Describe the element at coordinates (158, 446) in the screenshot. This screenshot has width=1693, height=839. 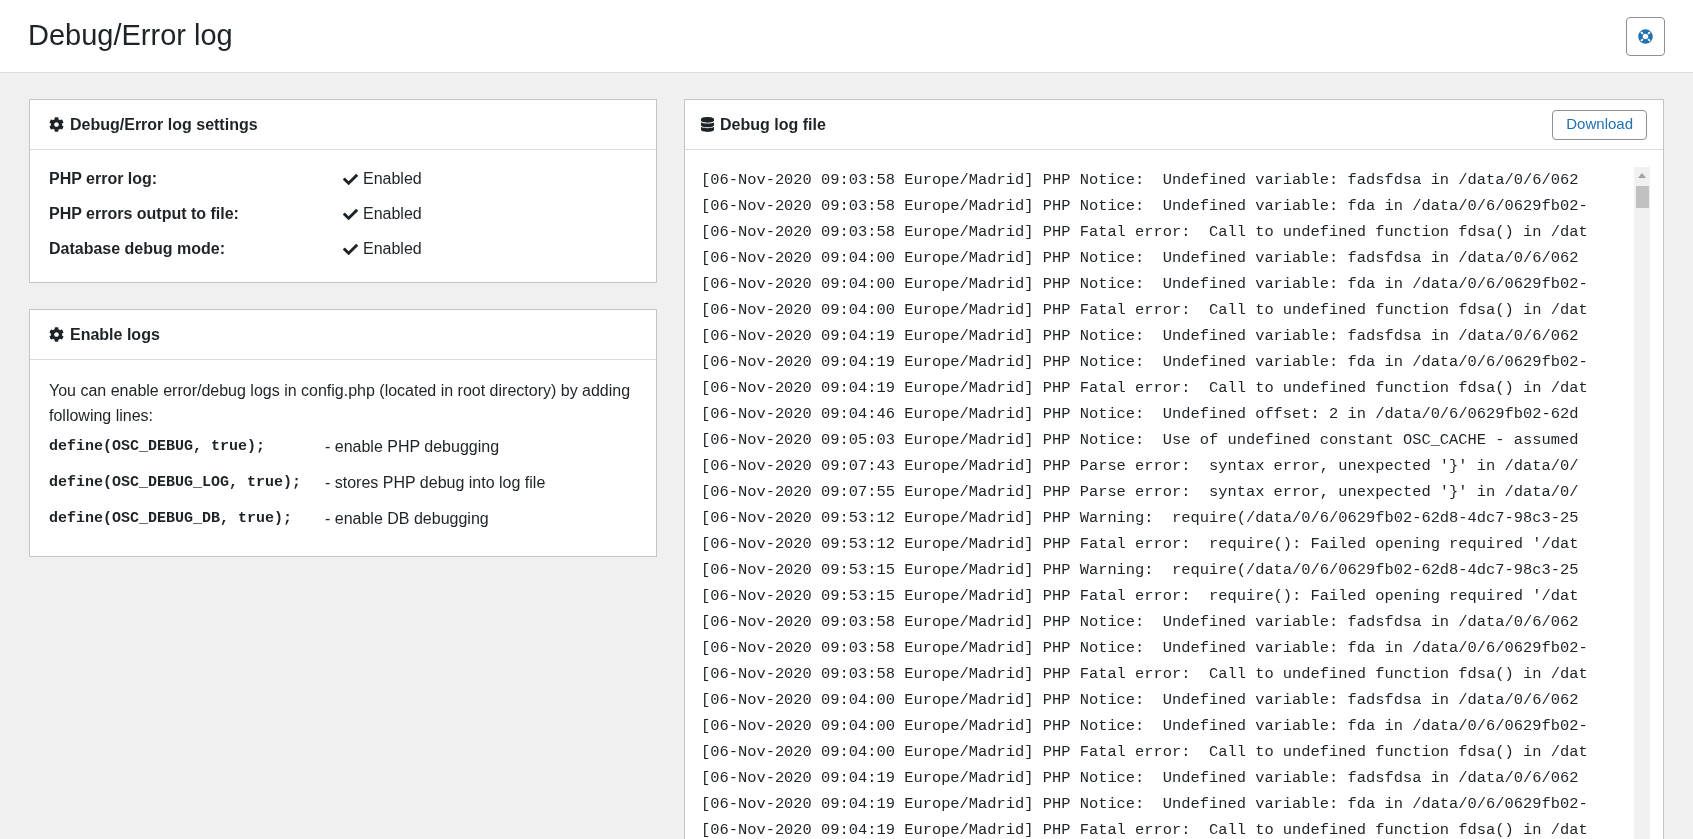
I see `code-snippet: define(OSC_DEBUG, true);` at that location.